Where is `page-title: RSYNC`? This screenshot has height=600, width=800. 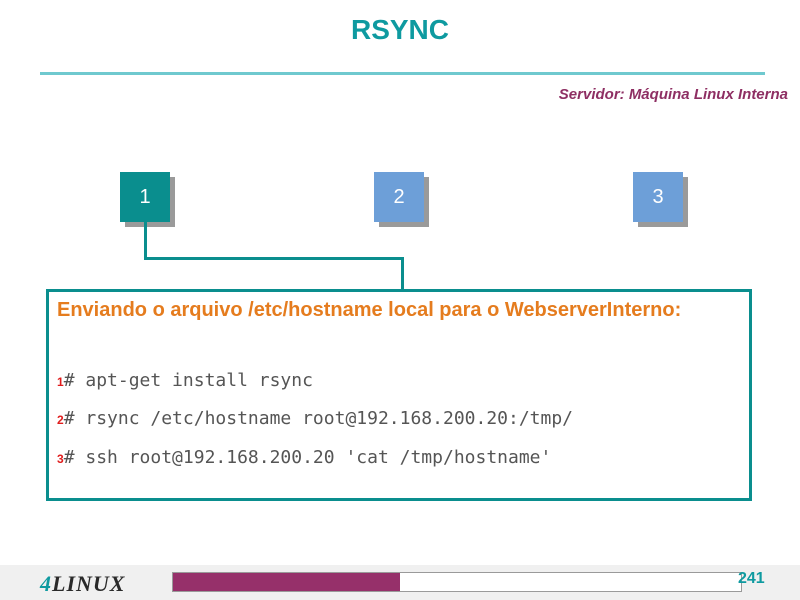 page-title: RSYNC is located at coordinates (399, 29).